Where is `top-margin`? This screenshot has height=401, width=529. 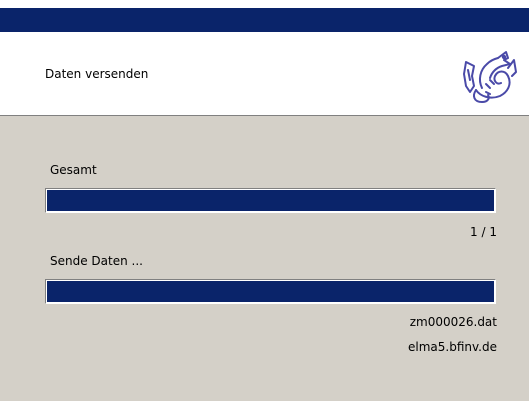 top-margin is located at coordinates (264, 4).